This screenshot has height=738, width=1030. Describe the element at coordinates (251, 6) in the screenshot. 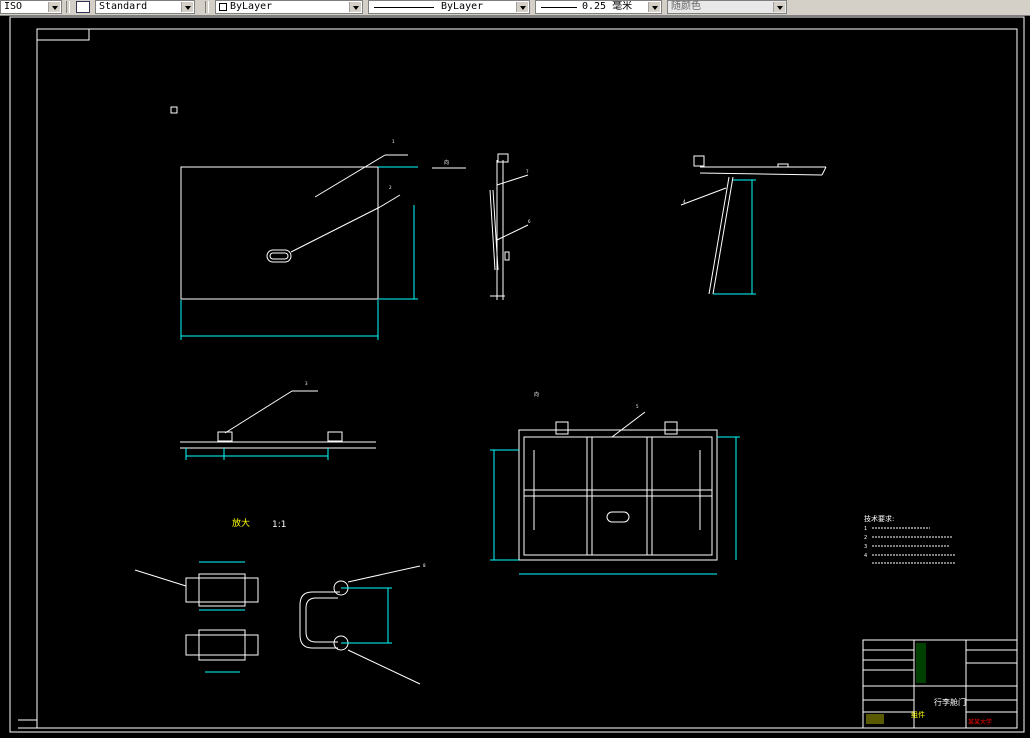

I see `layer-value: ByLayer` at that location.